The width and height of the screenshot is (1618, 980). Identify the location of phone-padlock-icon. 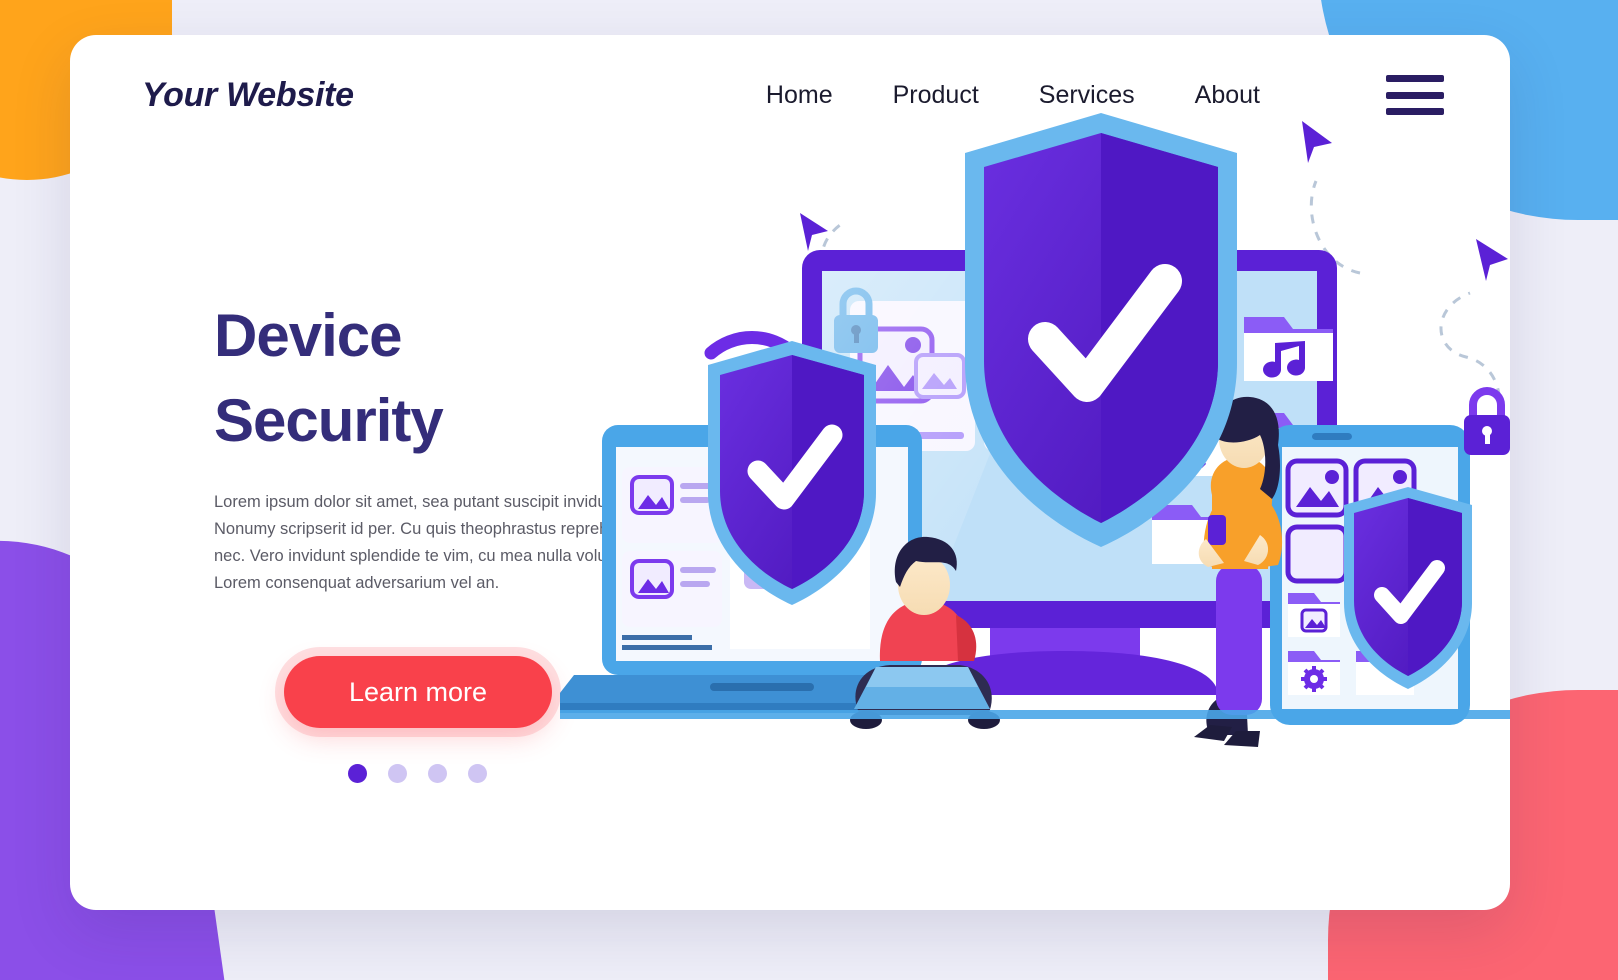
(1487, 421).